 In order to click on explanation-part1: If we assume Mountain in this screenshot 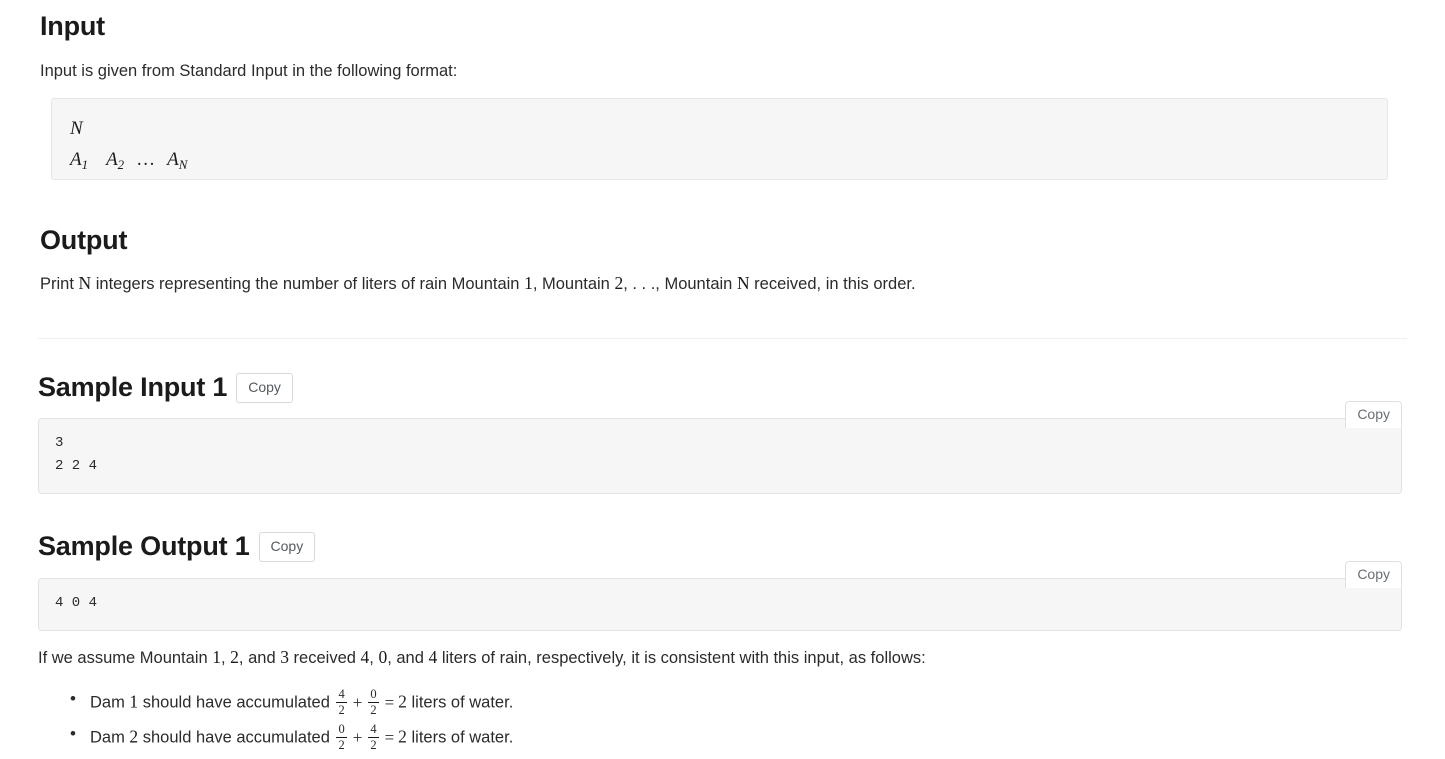, I will do `click(125, 658)`.